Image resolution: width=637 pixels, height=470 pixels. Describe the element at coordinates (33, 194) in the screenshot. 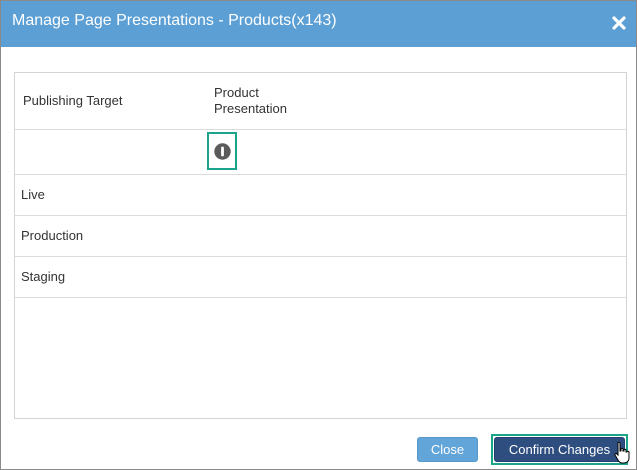

I see `row-label-live: Live` at that location.